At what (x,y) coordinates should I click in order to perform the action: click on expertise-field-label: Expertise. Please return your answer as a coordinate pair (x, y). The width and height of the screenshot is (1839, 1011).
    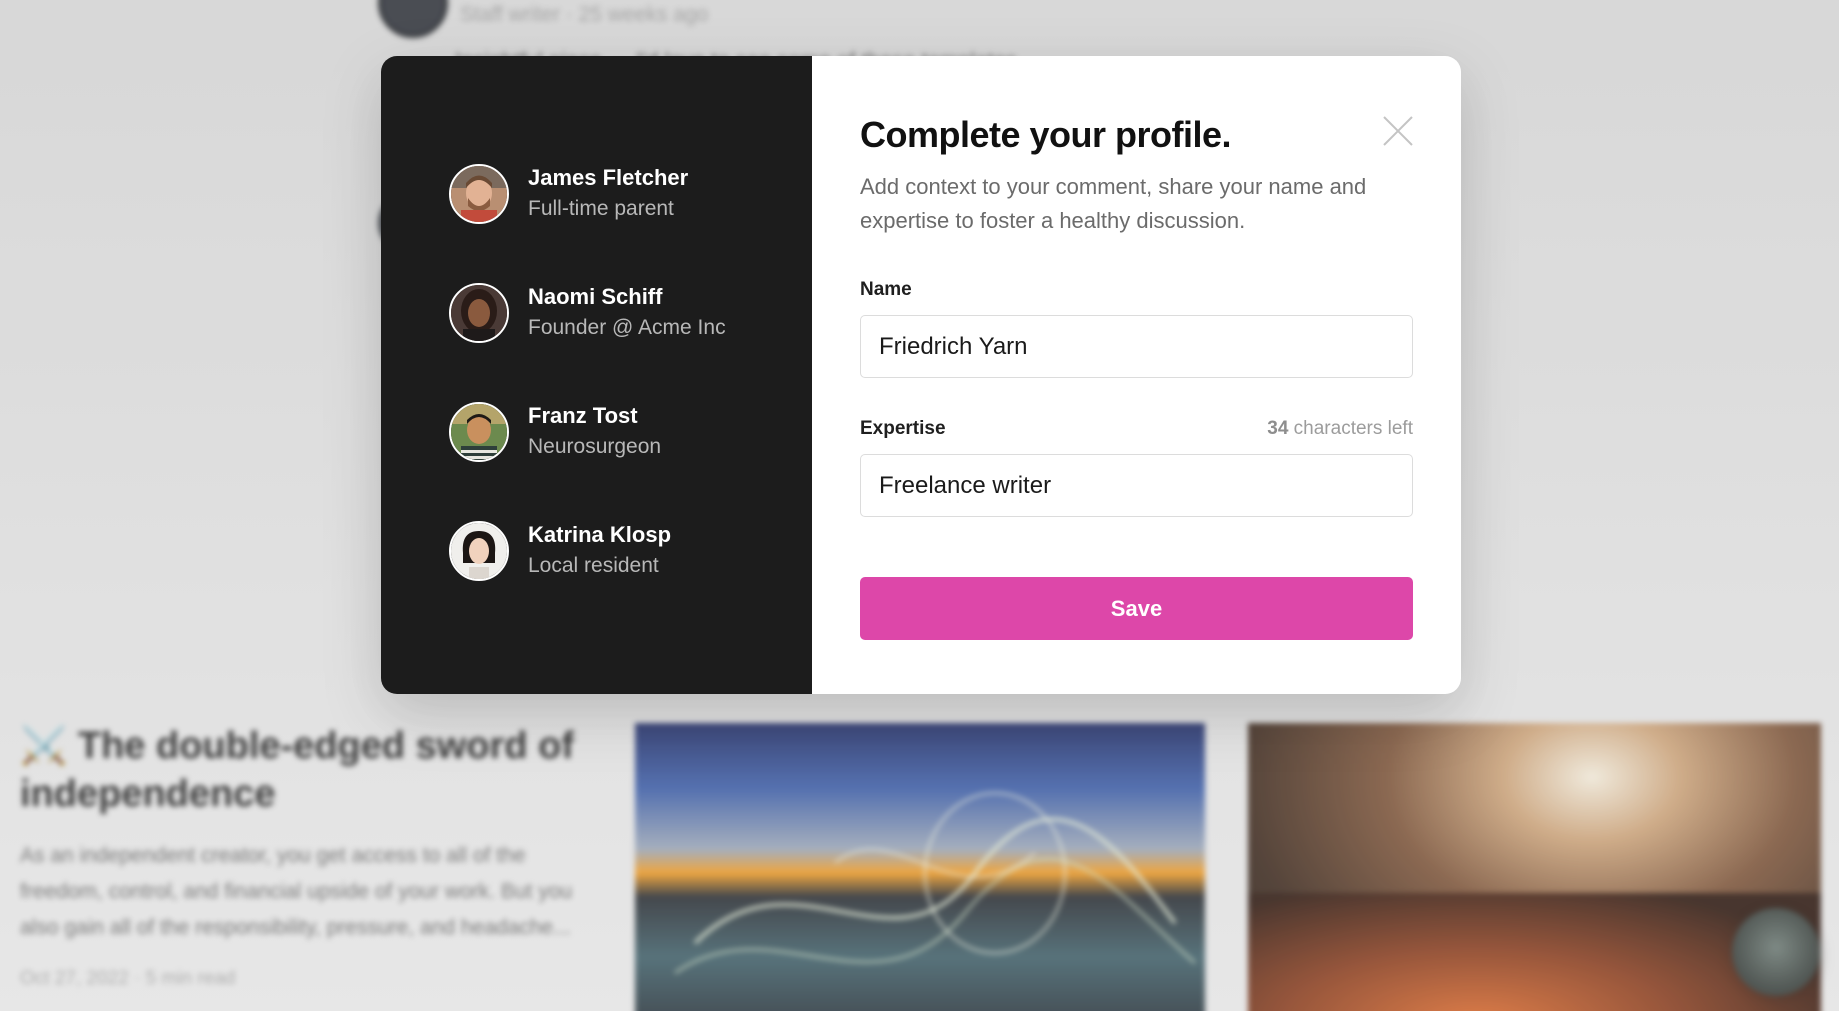
    Looking at the image, I should click on (903, 428).